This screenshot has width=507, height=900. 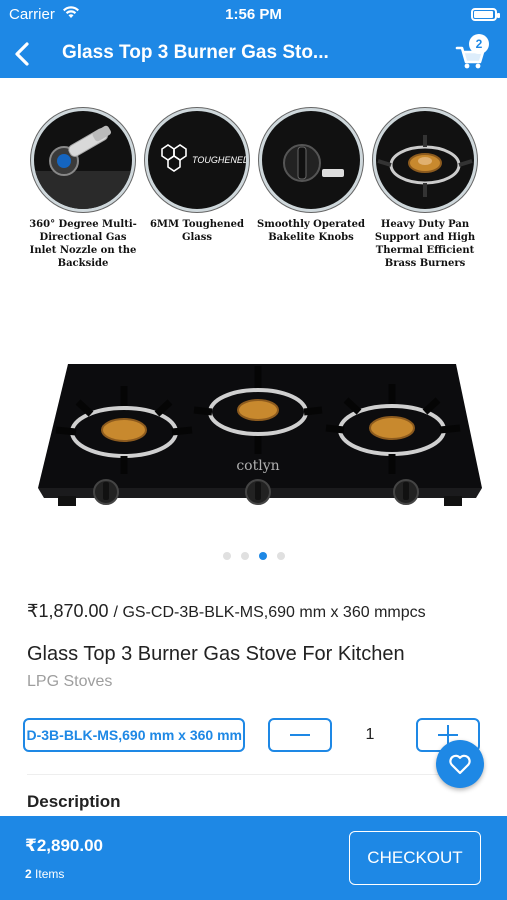 I want to click on toughened-glass-text: TOUGHENED GLASS, so click(x=219, y=160).